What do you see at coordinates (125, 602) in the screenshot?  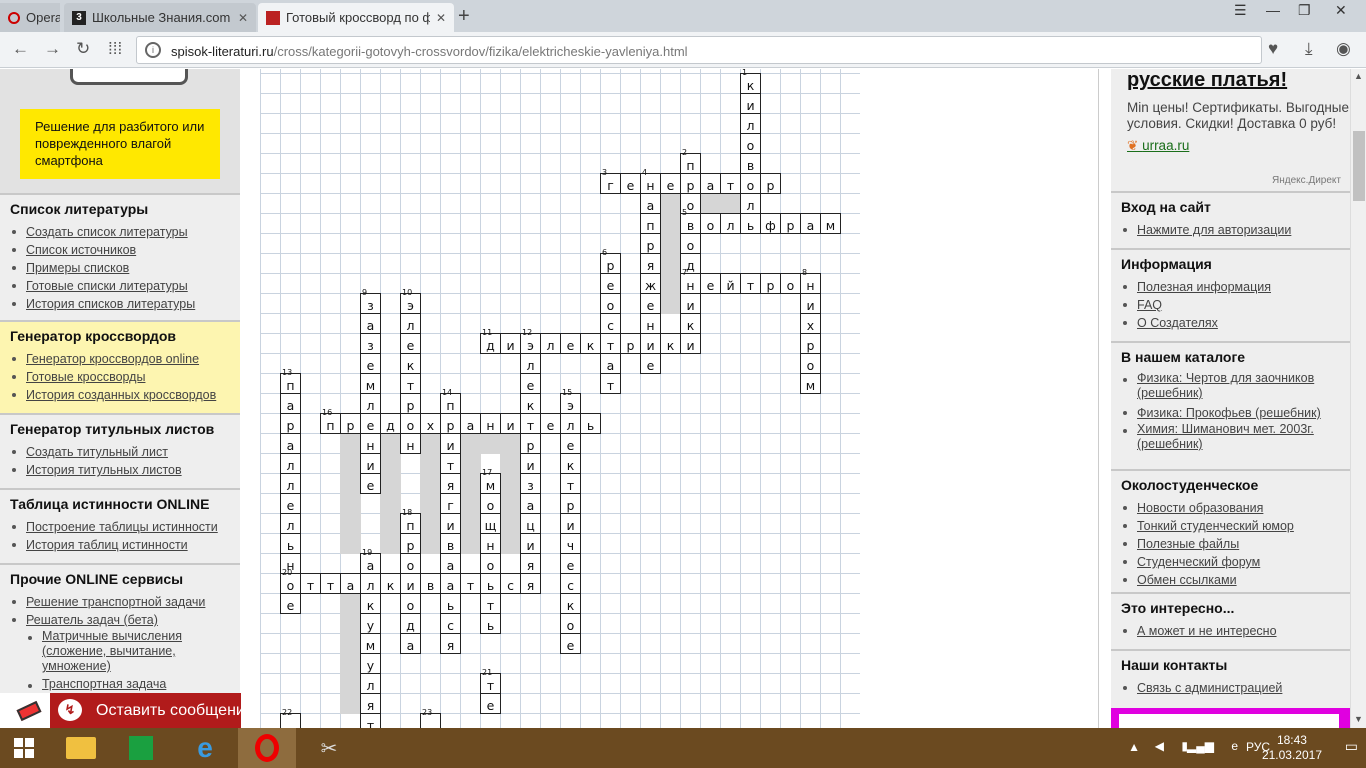 I see `left-menu-link: Решение транспортной задачи` at bounding box center [125, 602].